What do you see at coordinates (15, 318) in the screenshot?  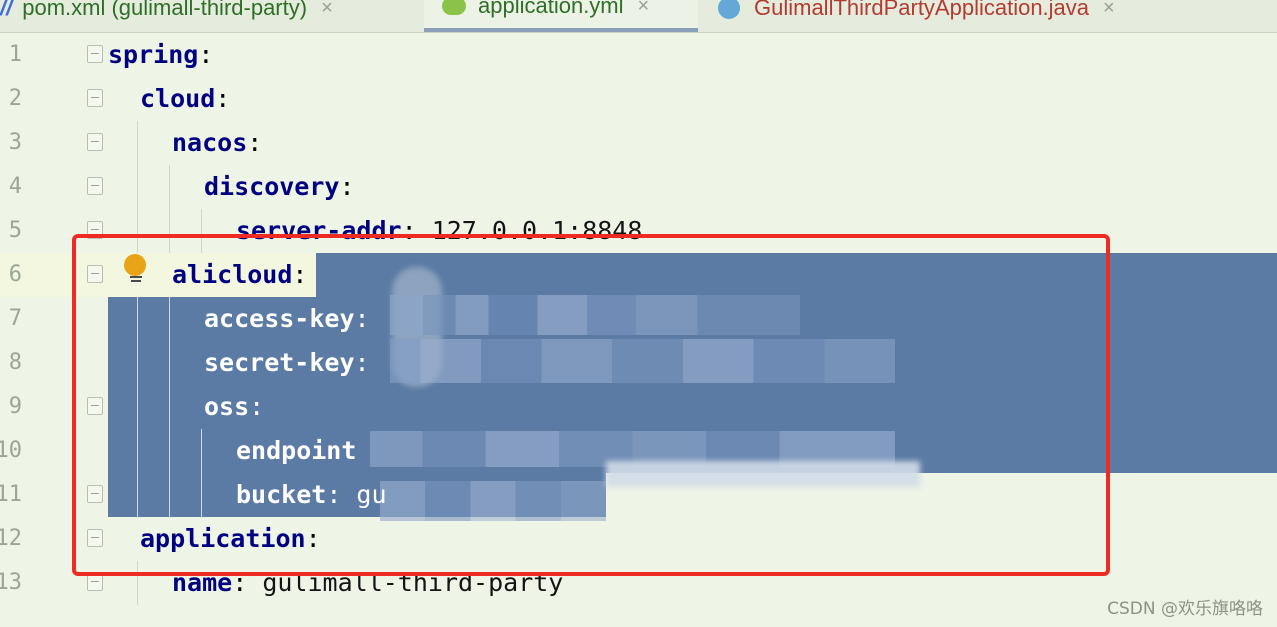 I see `line-number: 7` at bounding box center [15, 318].